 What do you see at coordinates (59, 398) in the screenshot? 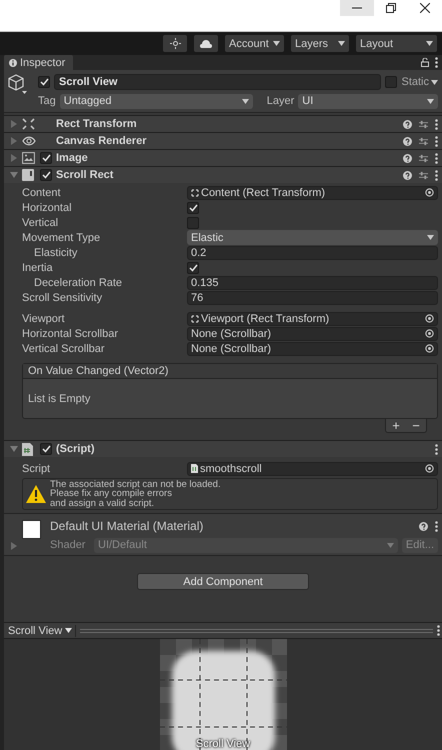
I see `empty-list-text: List is Empty` at bounding box center [59, 398].